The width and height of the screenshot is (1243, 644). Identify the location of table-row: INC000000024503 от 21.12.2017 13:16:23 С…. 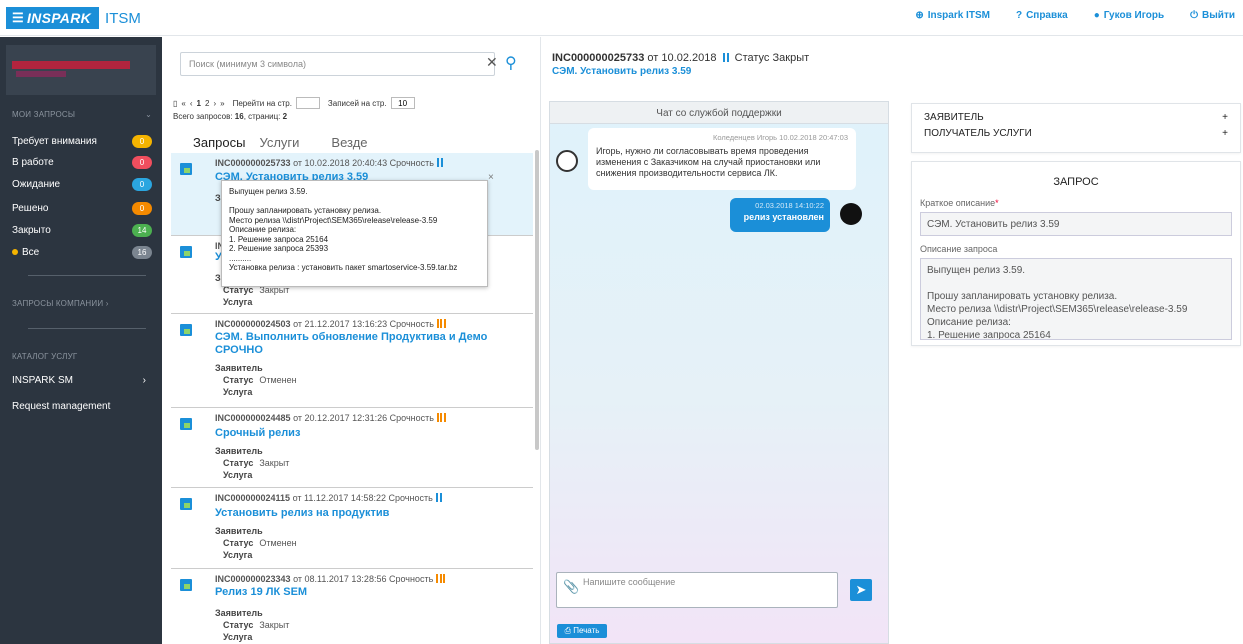
(352, 361).